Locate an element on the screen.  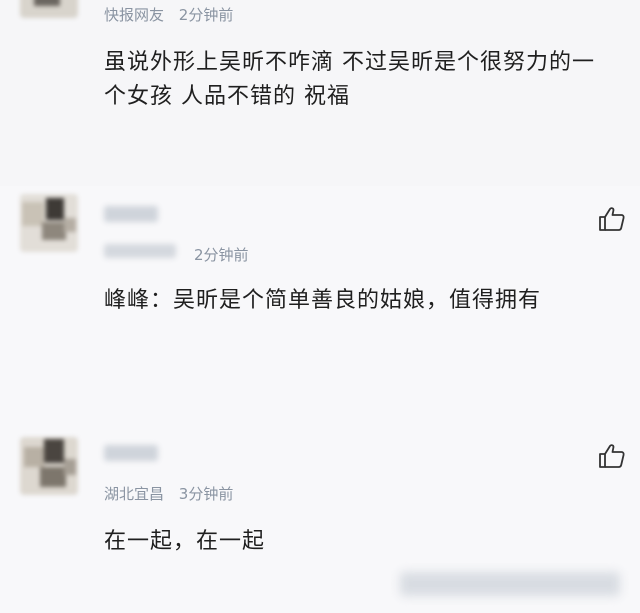
comment-text: 峰峰：吴昕是个简单善良的姑娘，值得拥有 is located at coordinates (323, 300).